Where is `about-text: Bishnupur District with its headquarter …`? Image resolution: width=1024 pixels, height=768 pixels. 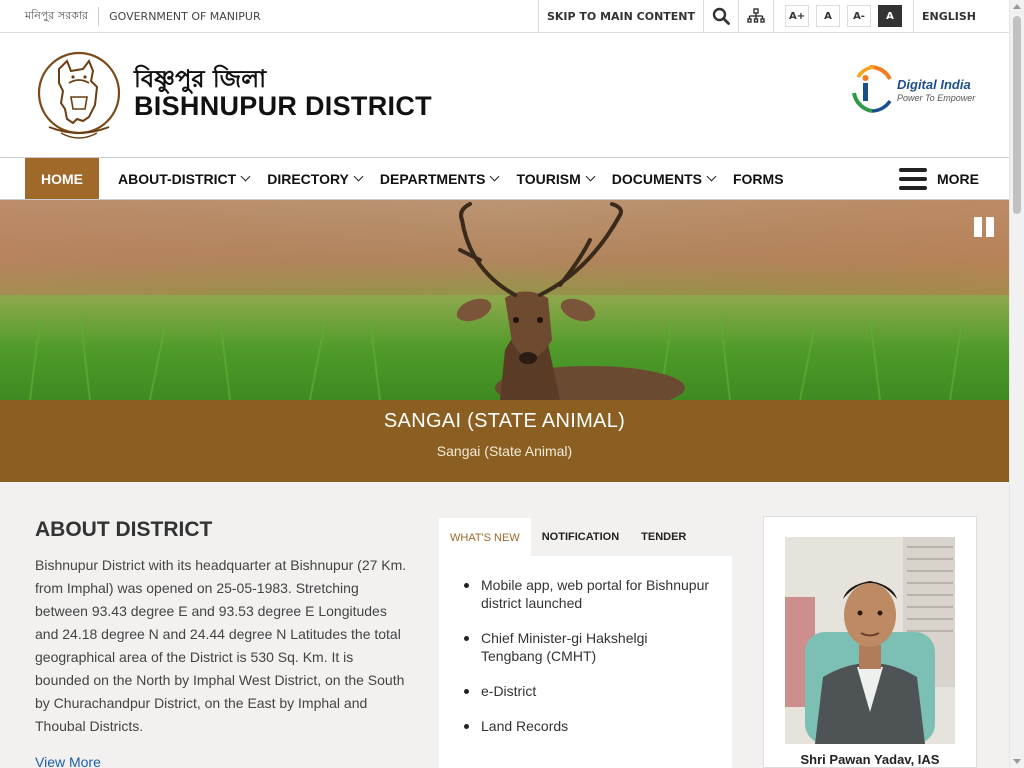
about-text: Bishnupur District with its headquarter … is located at coordinates (221, 645).